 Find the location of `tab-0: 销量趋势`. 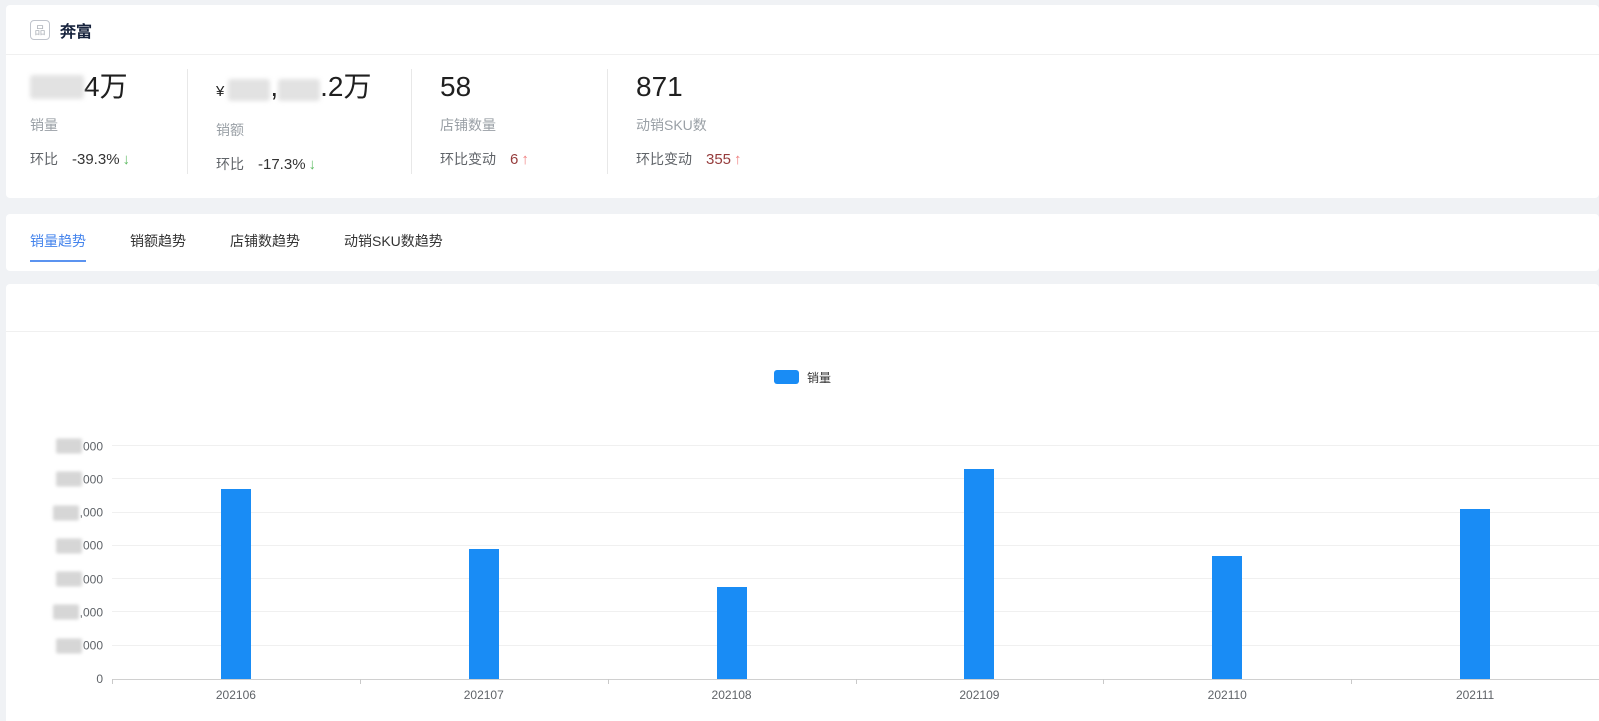

tab-0: 销量趋势 is located at coordinates (58, 242).